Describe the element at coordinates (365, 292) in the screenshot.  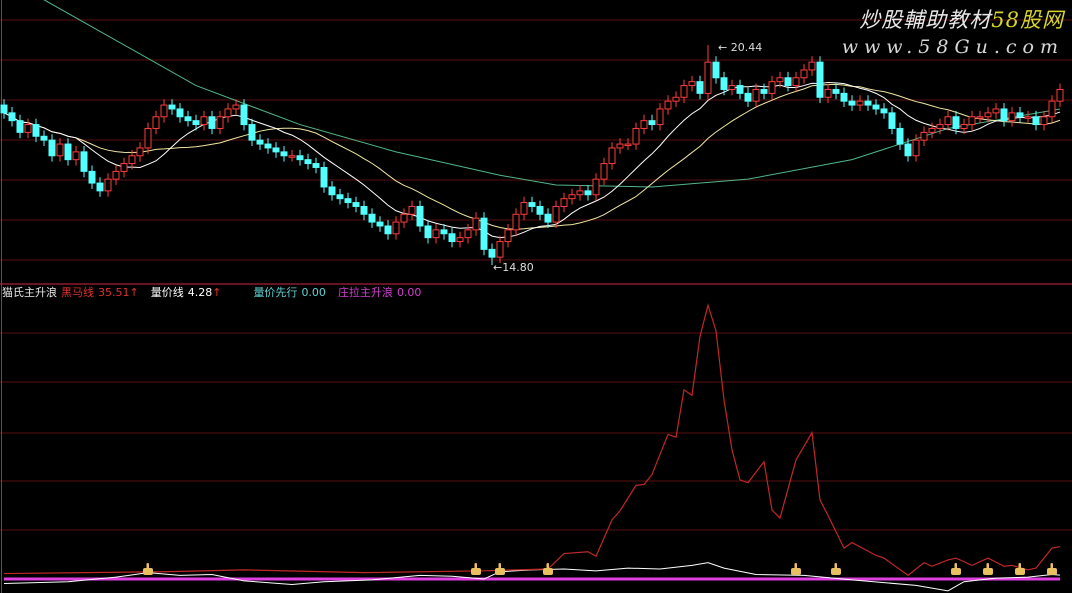
I see `legend-main-wave-label: 庄拉主升浪` at that location.